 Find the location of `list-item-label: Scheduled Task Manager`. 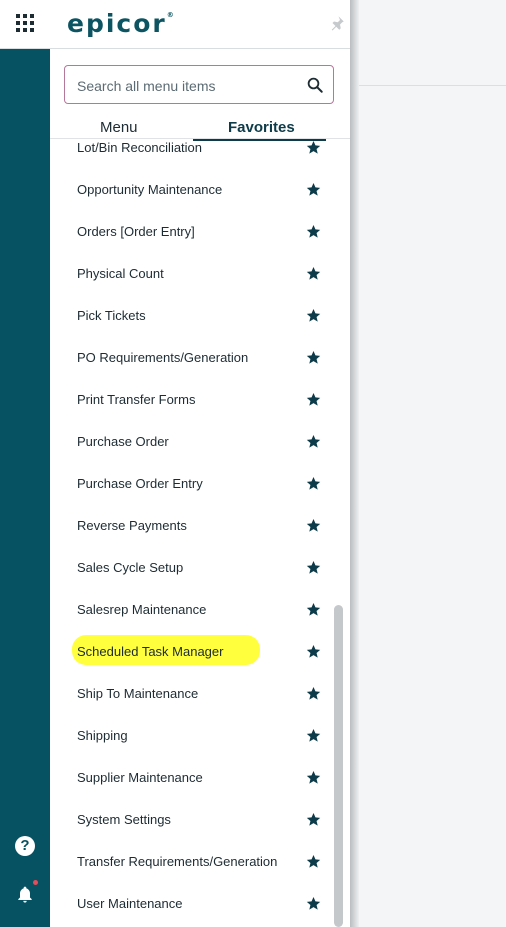

list-item-label: Scheduled Task Manager is located at coordinates (150, 651).